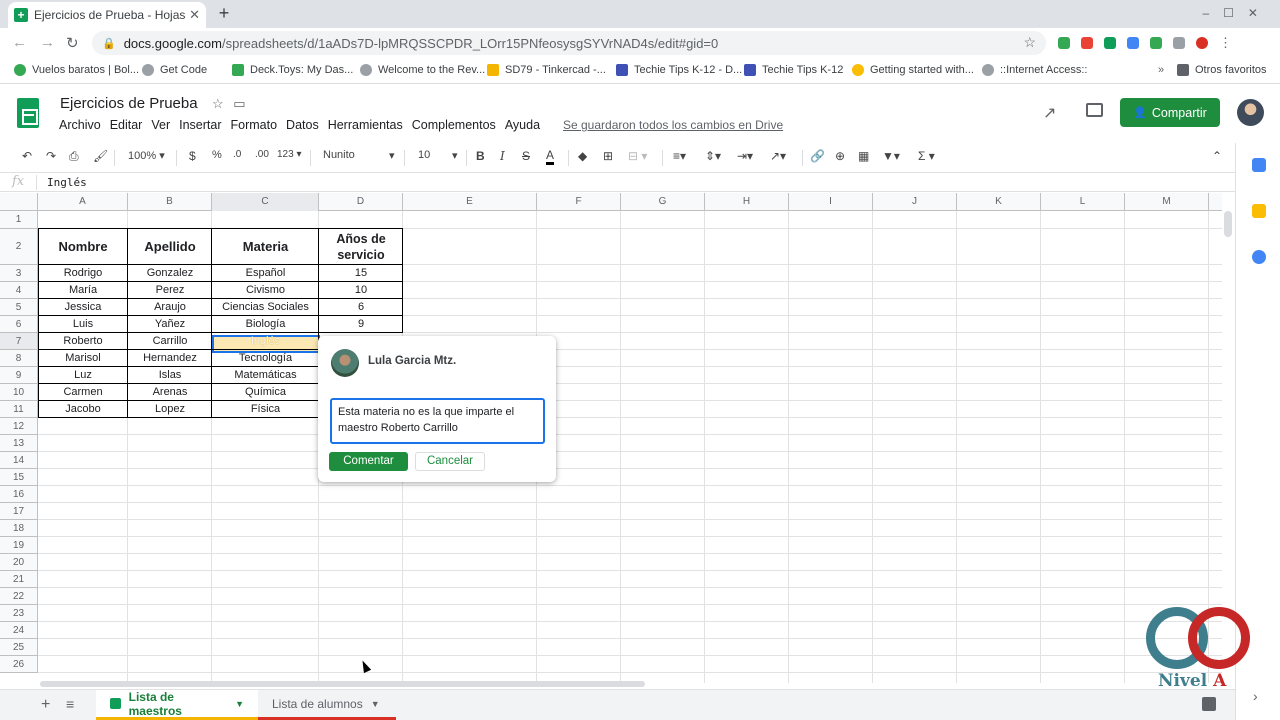  I want to click on bookmark-star-icon: ☆, so click(1029, 42).